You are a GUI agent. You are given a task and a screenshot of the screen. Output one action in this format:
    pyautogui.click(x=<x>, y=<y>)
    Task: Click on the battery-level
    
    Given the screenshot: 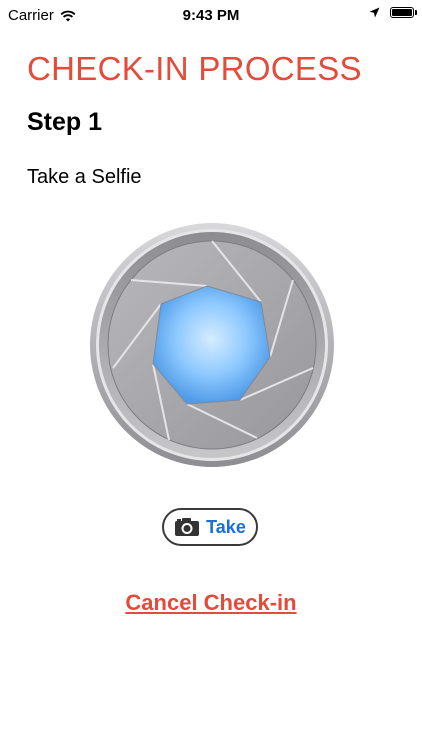 What is the action you would take?
    pyautogui.click(x=402, y=12)
    